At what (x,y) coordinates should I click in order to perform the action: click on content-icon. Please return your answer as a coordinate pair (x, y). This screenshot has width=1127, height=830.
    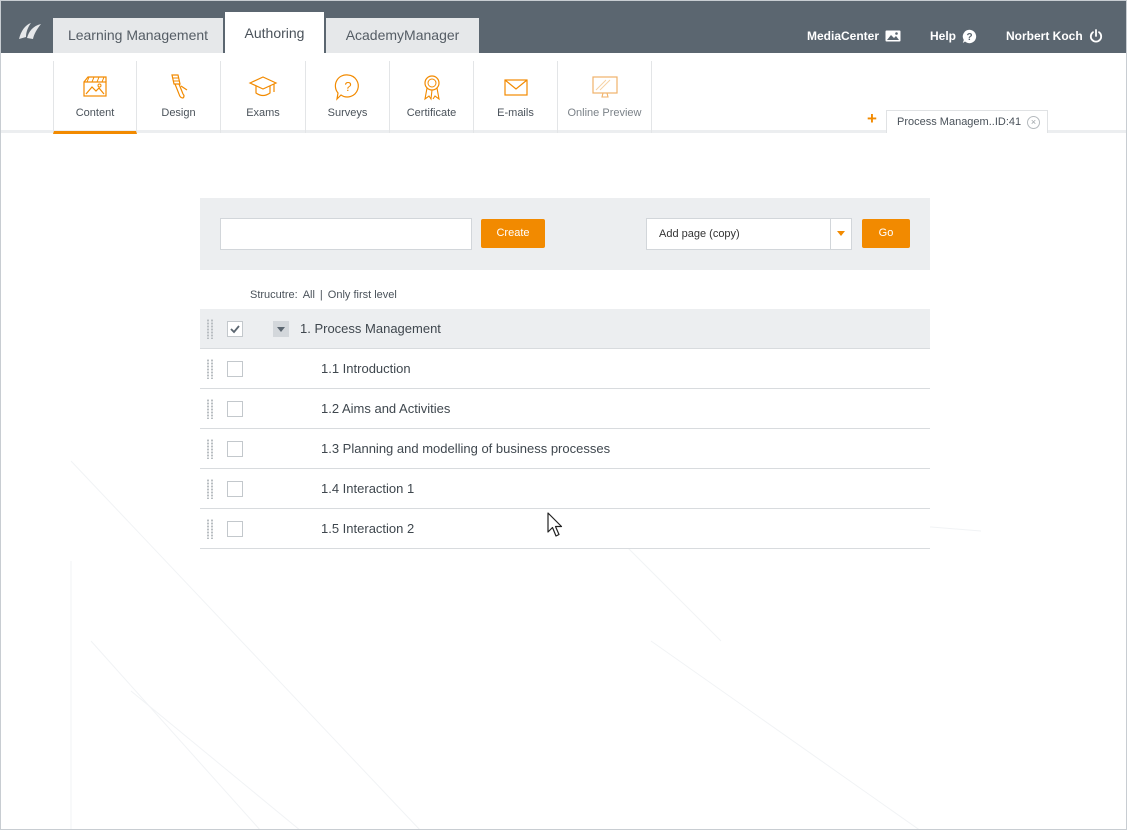
    Looking at the image, I should click on (95, 86).